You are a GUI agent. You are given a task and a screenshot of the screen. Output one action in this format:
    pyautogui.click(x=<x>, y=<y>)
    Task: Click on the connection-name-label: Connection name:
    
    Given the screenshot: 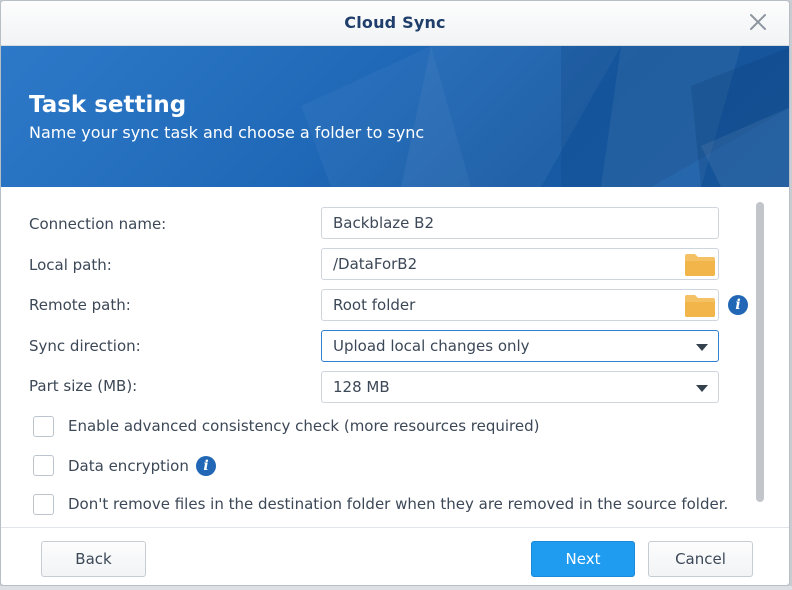 What is the action you would take?
    pyautogui.click(x=98, y=224)
    